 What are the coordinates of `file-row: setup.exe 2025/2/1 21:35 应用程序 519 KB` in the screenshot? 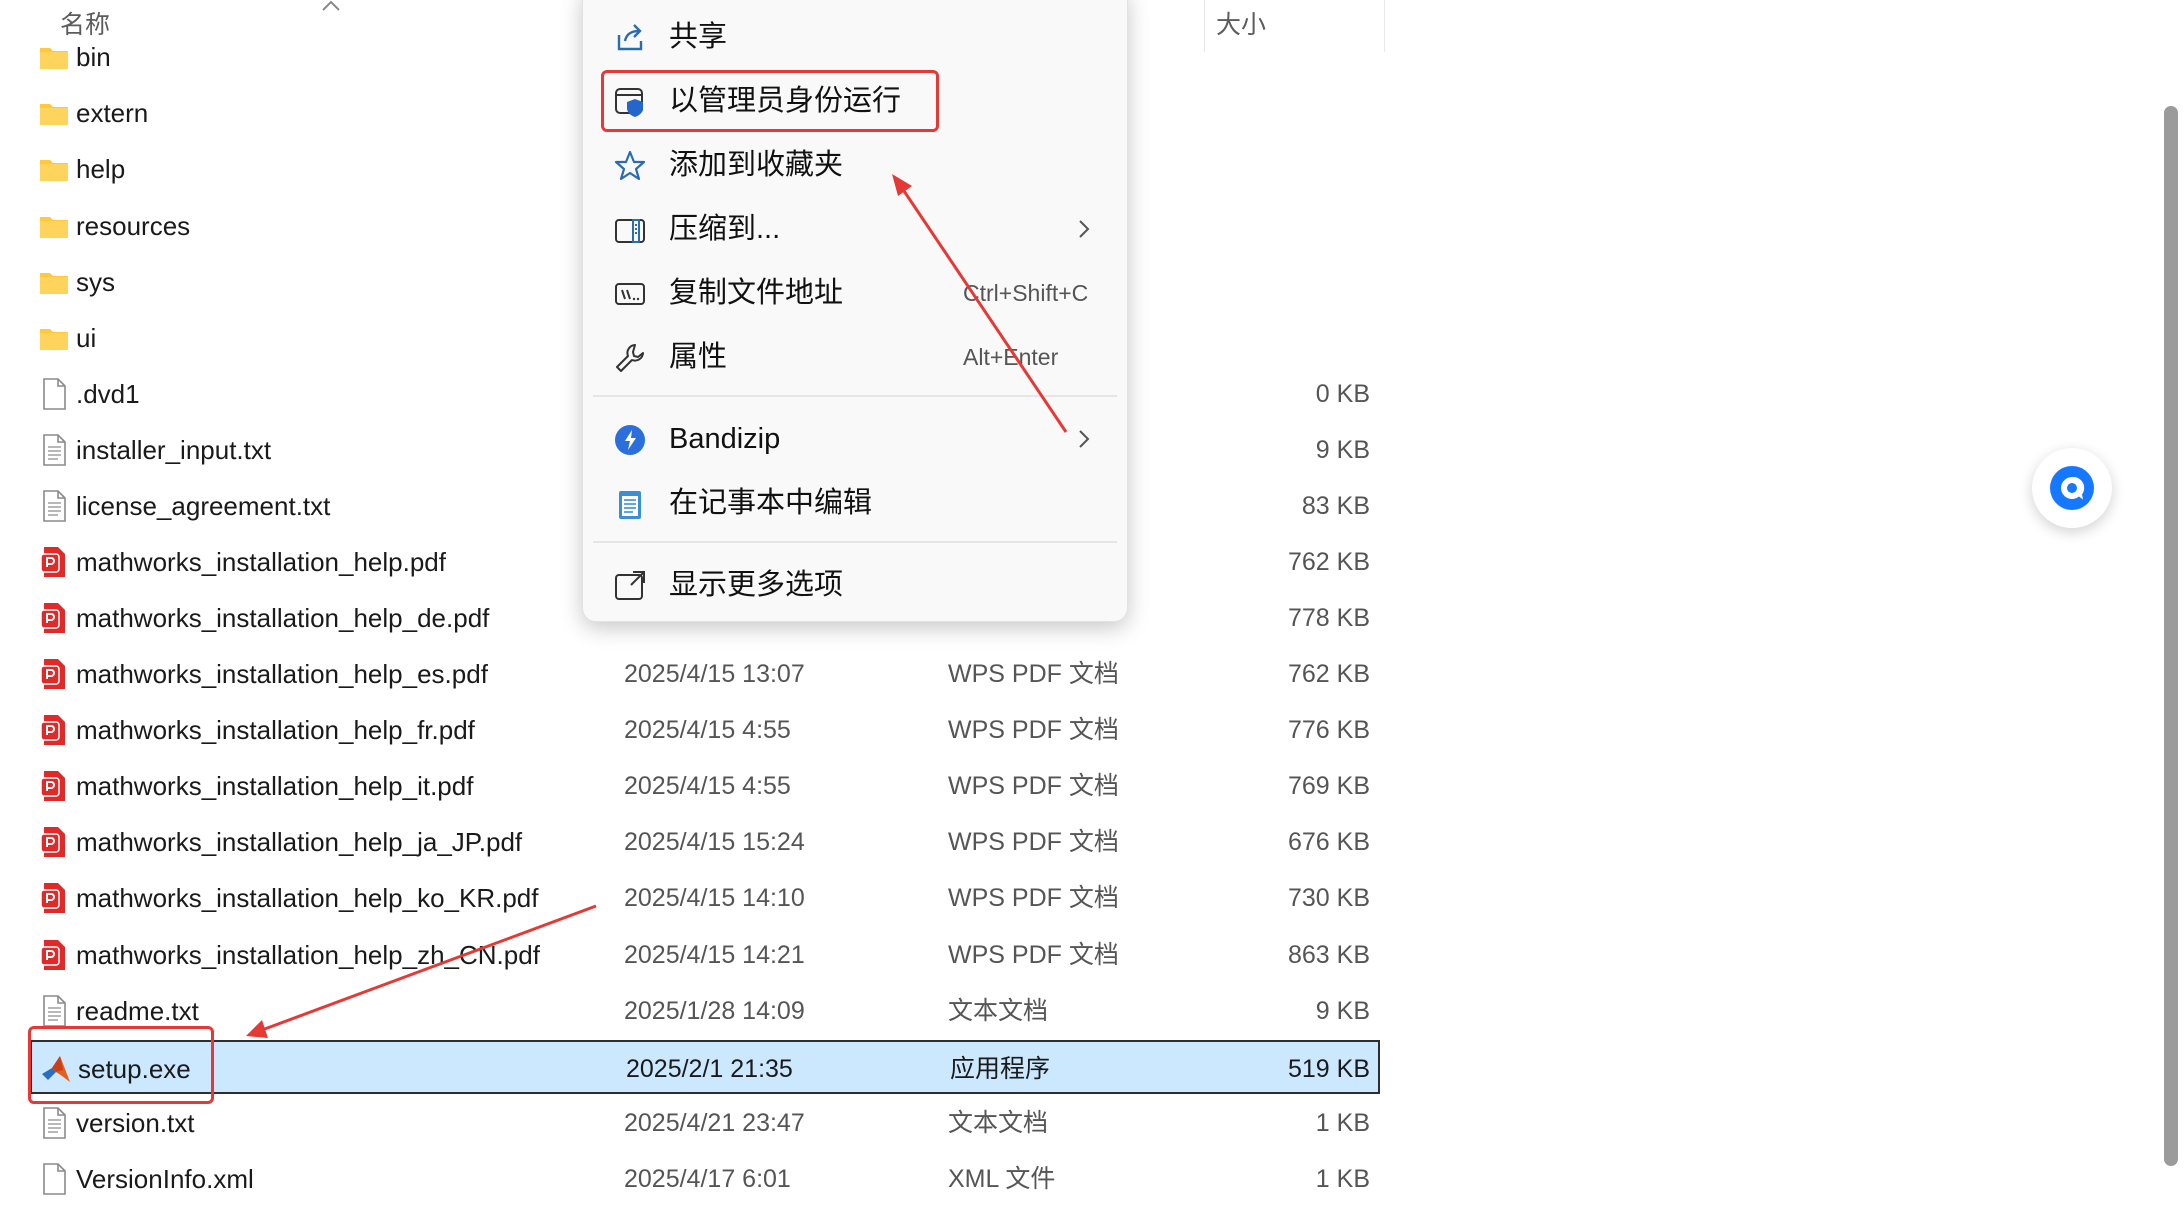 It's located at (705, 1067).